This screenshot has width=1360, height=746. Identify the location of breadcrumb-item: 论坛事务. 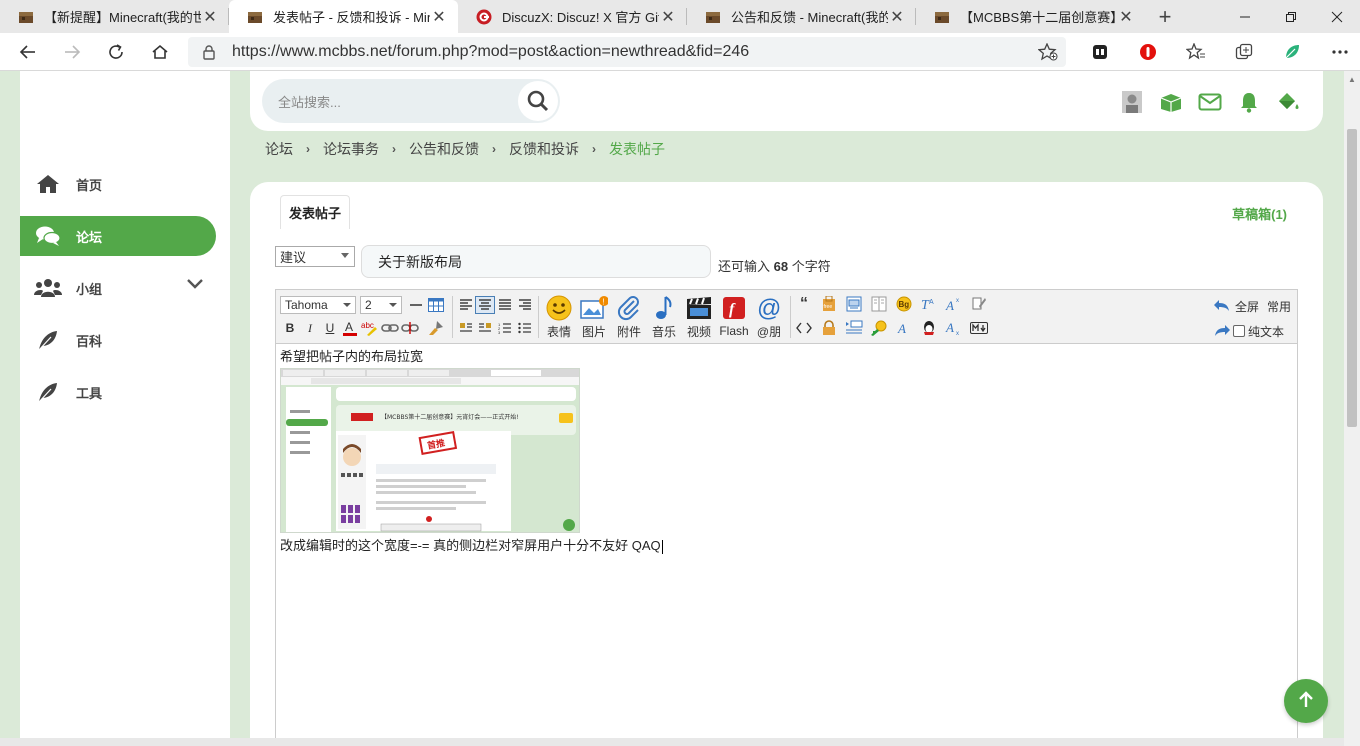
(351, 149).